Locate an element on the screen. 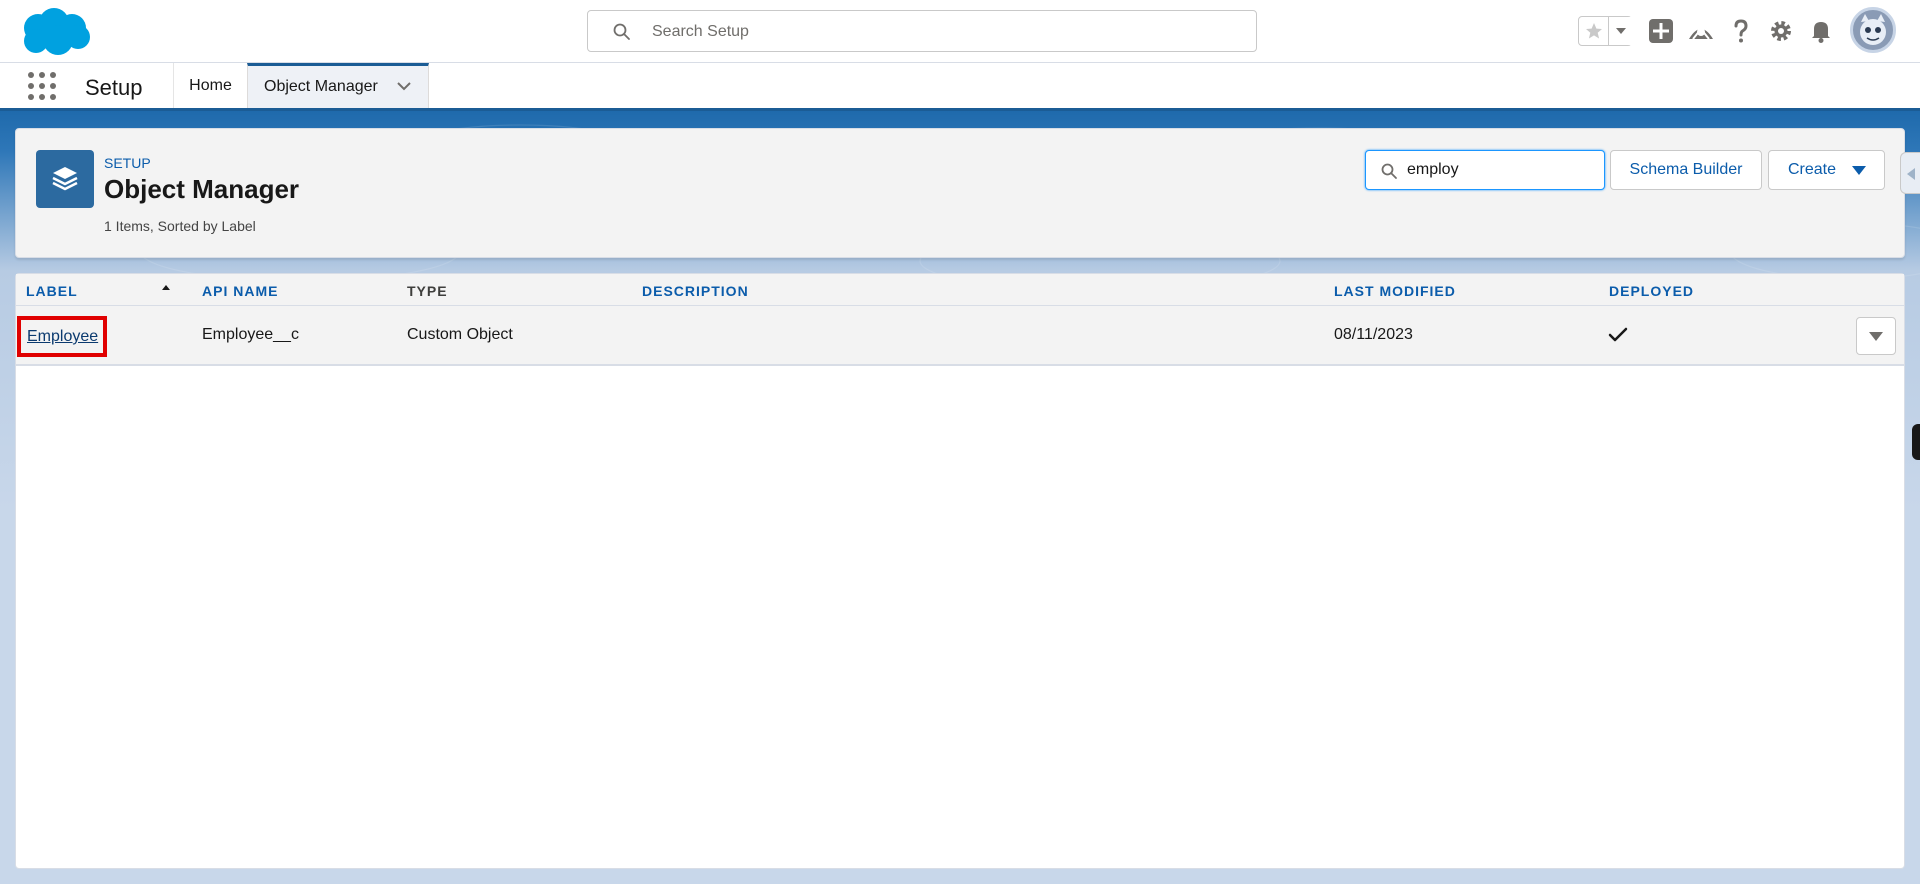 The height and width of the screenshot is (884, 1920). page-title: Object Manager is located at coordinates (202, 189).